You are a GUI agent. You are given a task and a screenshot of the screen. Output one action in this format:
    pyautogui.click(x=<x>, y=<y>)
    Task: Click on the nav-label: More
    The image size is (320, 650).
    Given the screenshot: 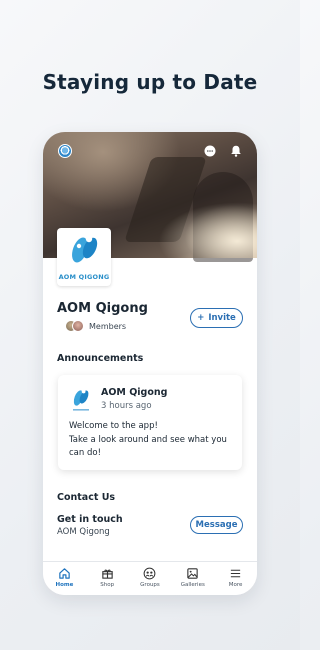 What is the action you would take?
    pyautogui.click(x=235, y=585)
    